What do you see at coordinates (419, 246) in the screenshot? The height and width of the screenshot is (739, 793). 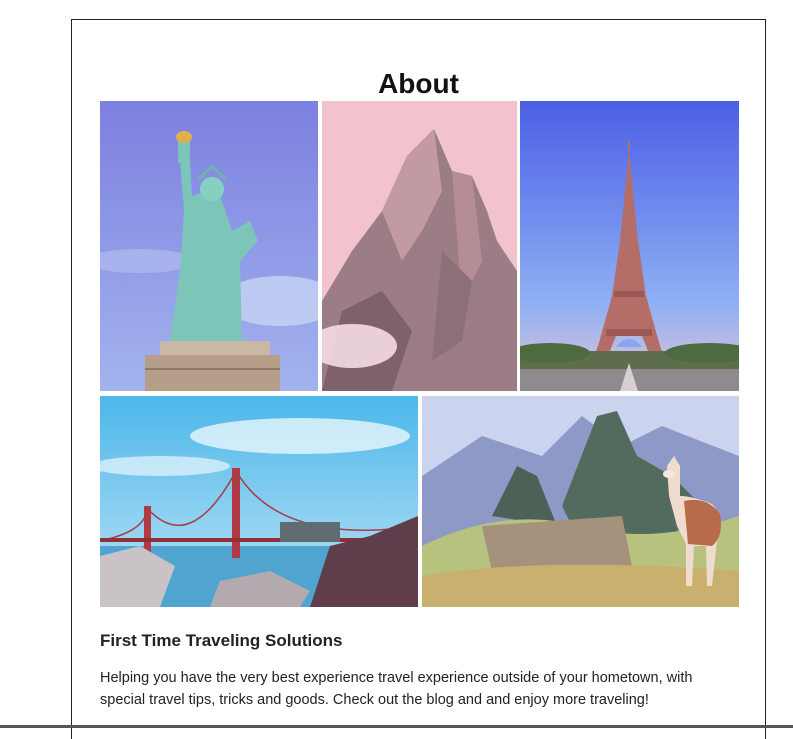 I see `gallery-image-mountain-peak` at bounding box center [419, 246].